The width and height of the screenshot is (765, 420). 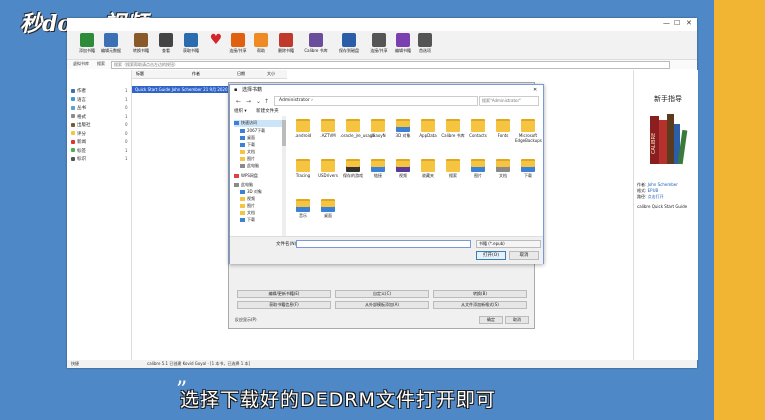 What do you see at coordinates (503, 128) in the screenshot?
I see `file-item: Fonts` at bounding box center [503, 128].